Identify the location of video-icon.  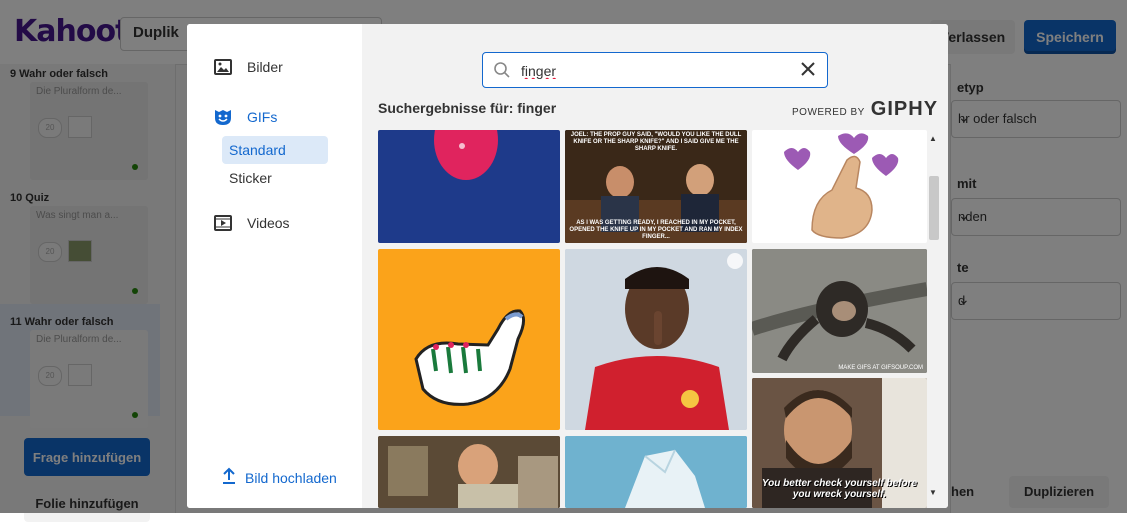
(223, 223).